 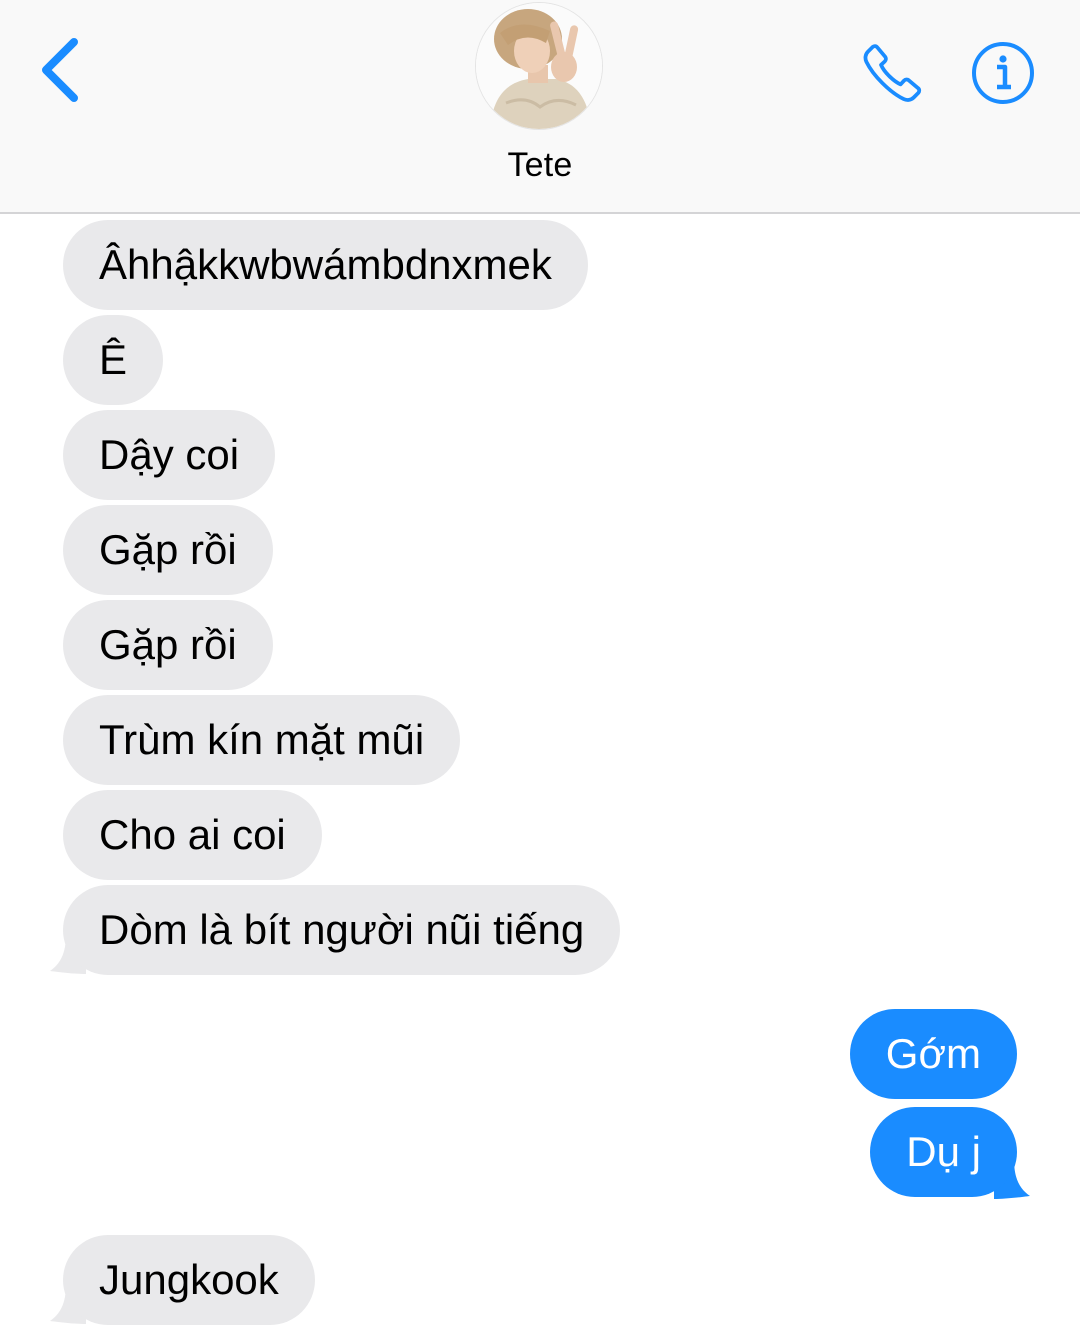 I want to click on back-button, so click(x=60, y=68).